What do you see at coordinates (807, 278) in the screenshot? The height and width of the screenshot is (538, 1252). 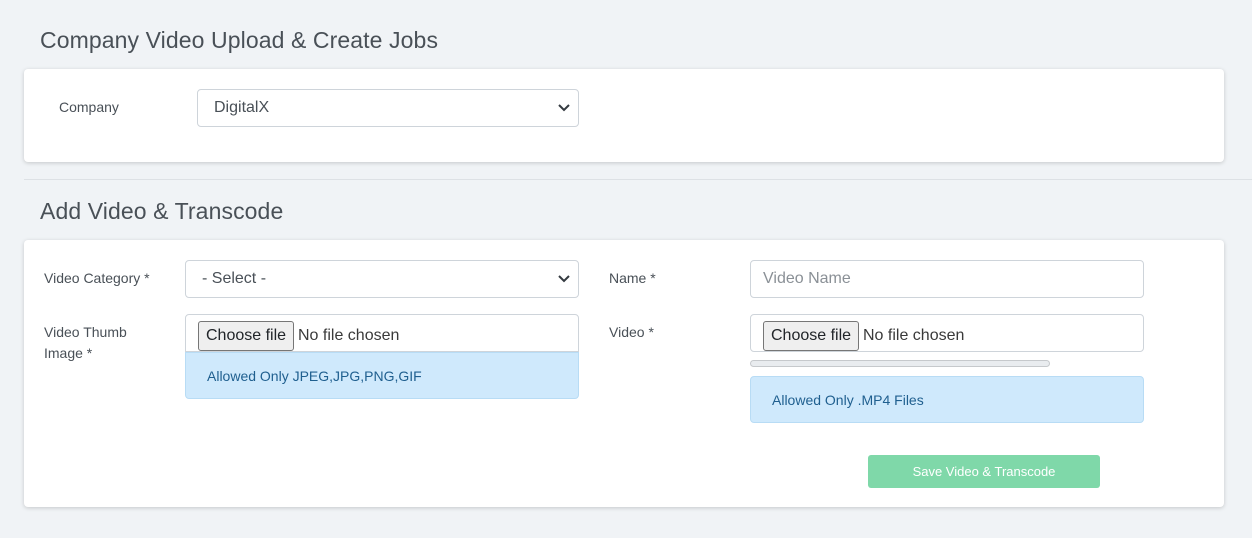 I see `video-name-placeholder: Video Name` at bounding box center [807, 278].